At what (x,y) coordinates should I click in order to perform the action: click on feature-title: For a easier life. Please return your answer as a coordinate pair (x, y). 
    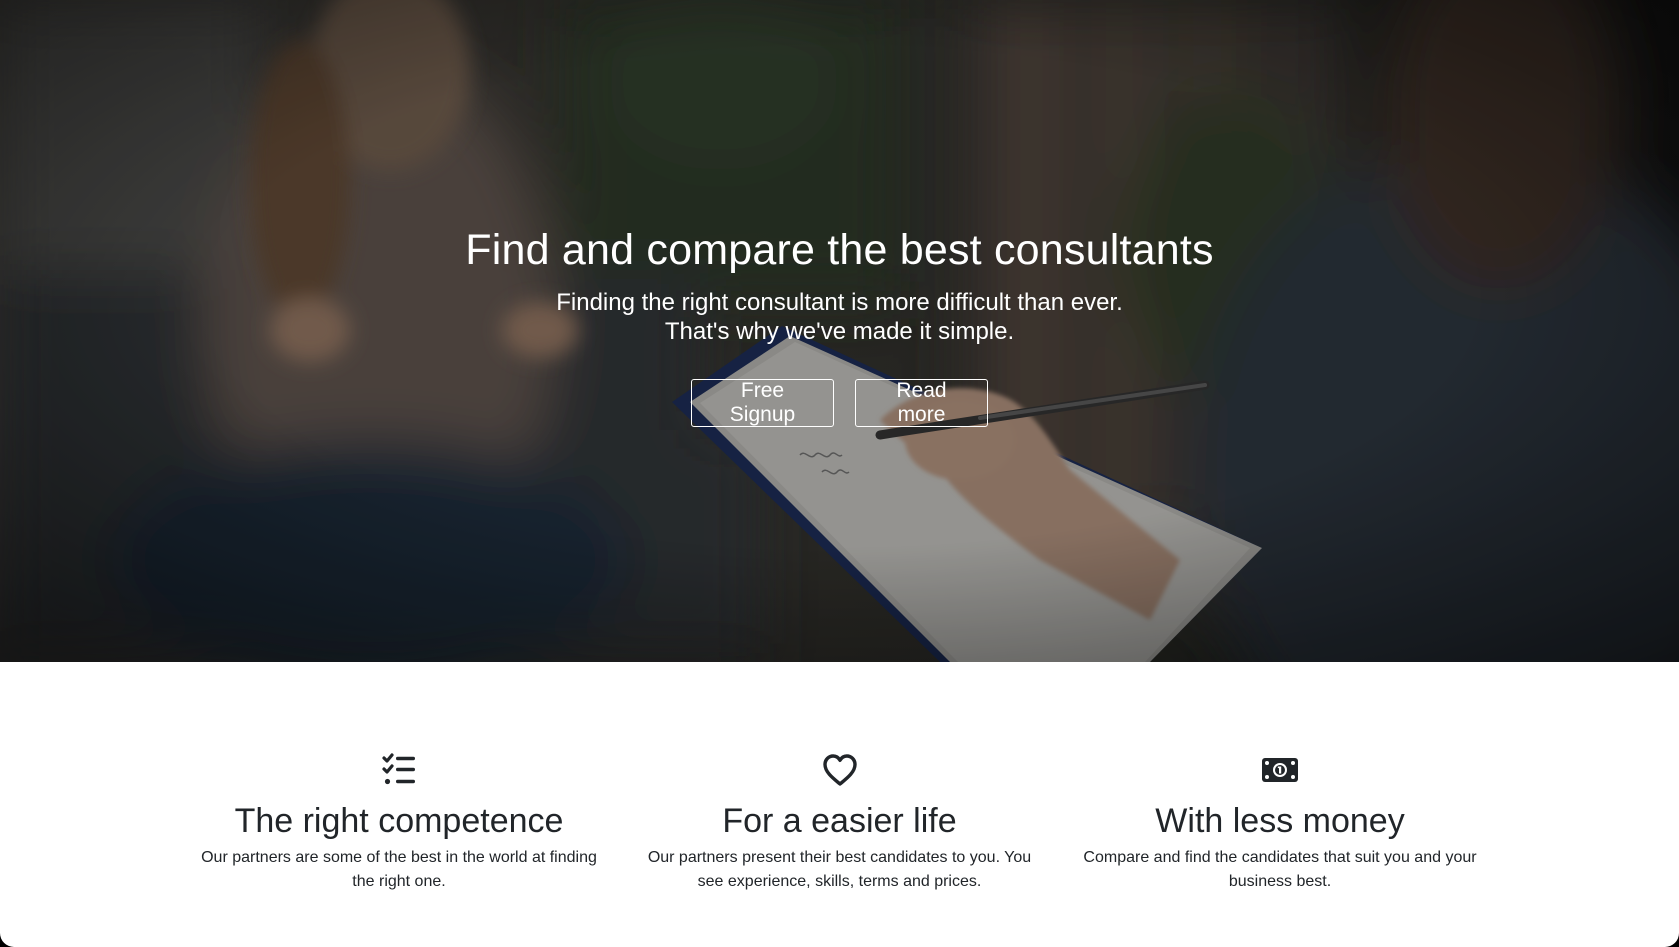
    Looking at the image, I should click on (839, 821).